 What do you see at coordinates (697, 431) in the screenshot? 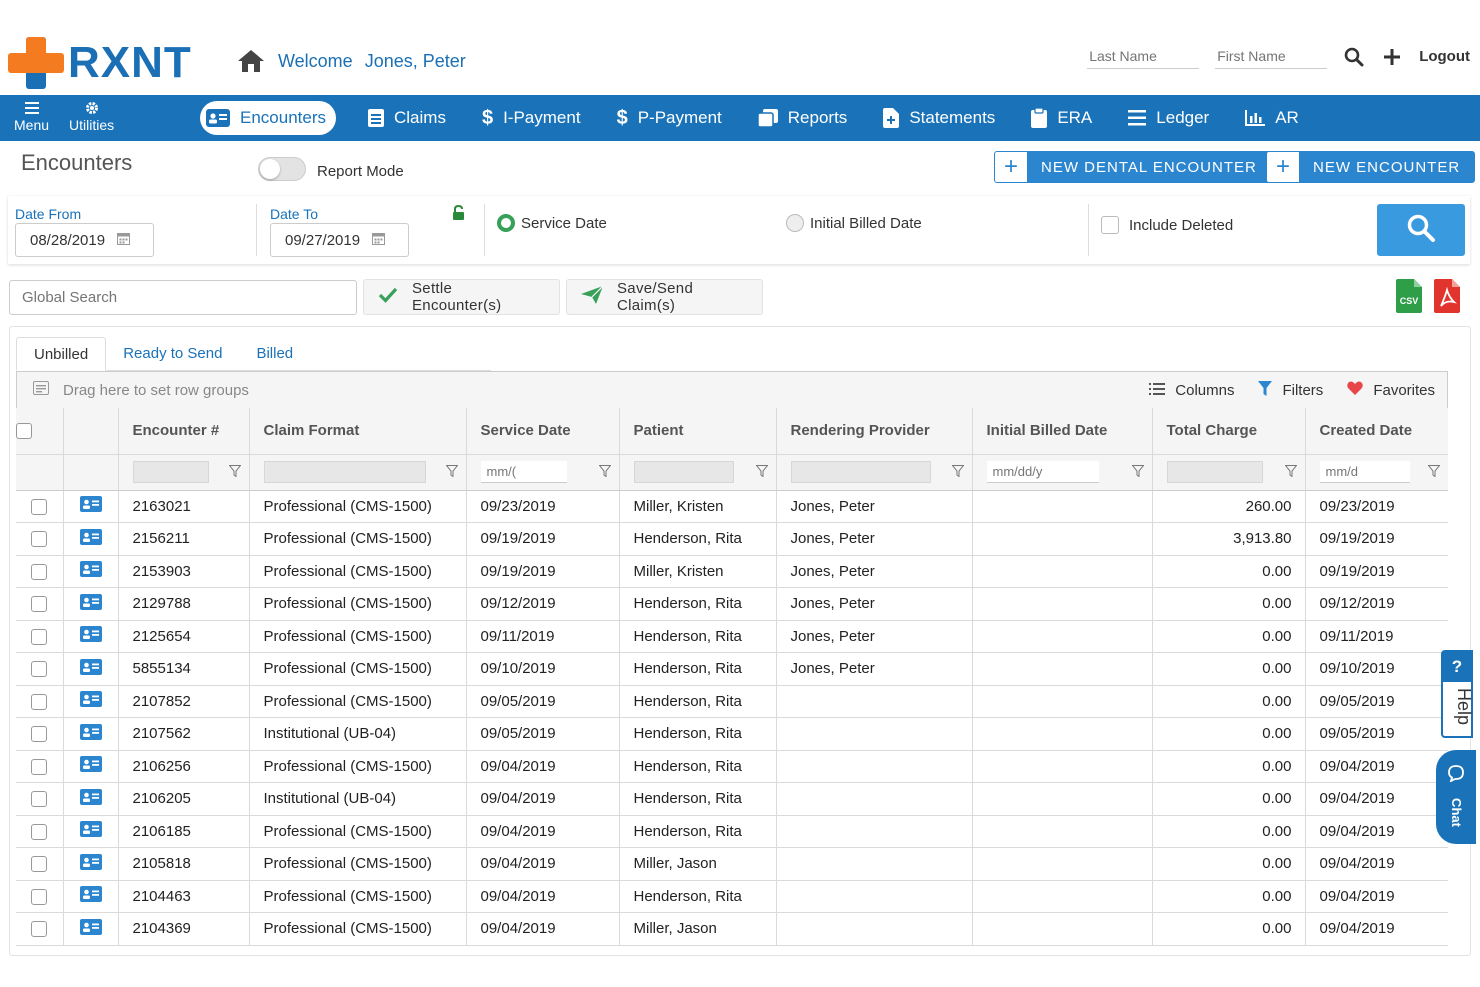
I see `column-header: Patient` at bounding box center [697, 431].